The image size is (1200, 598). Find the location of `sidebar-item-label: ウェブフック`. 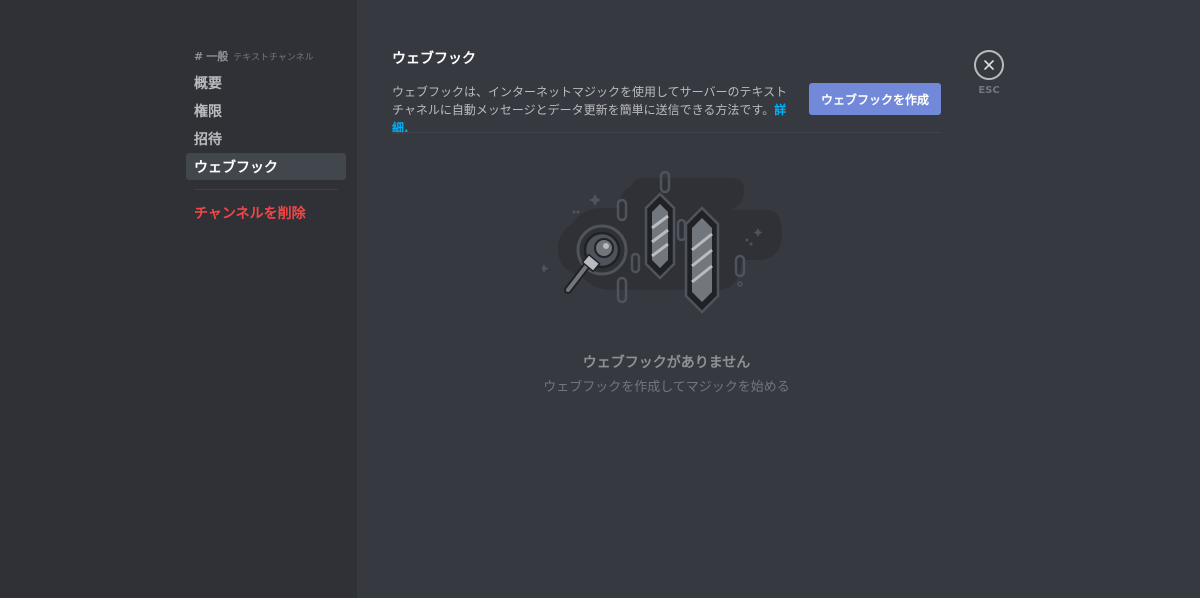

sidebar-item-label: ウェブフック is located at coordinates (236, 167).